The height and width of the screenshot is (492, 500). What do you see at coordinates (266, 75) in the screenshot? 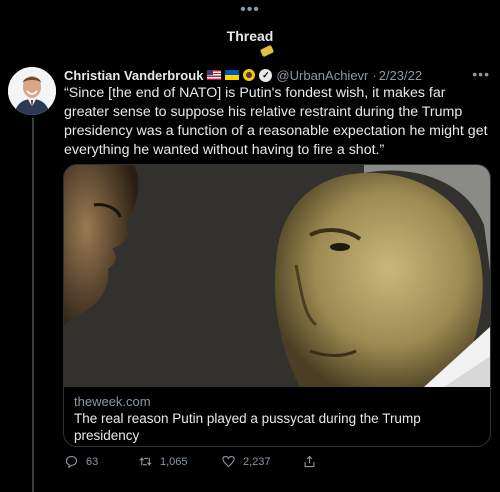
I see `verified-badge-icon: ✓` at bounding box center [266, 75].